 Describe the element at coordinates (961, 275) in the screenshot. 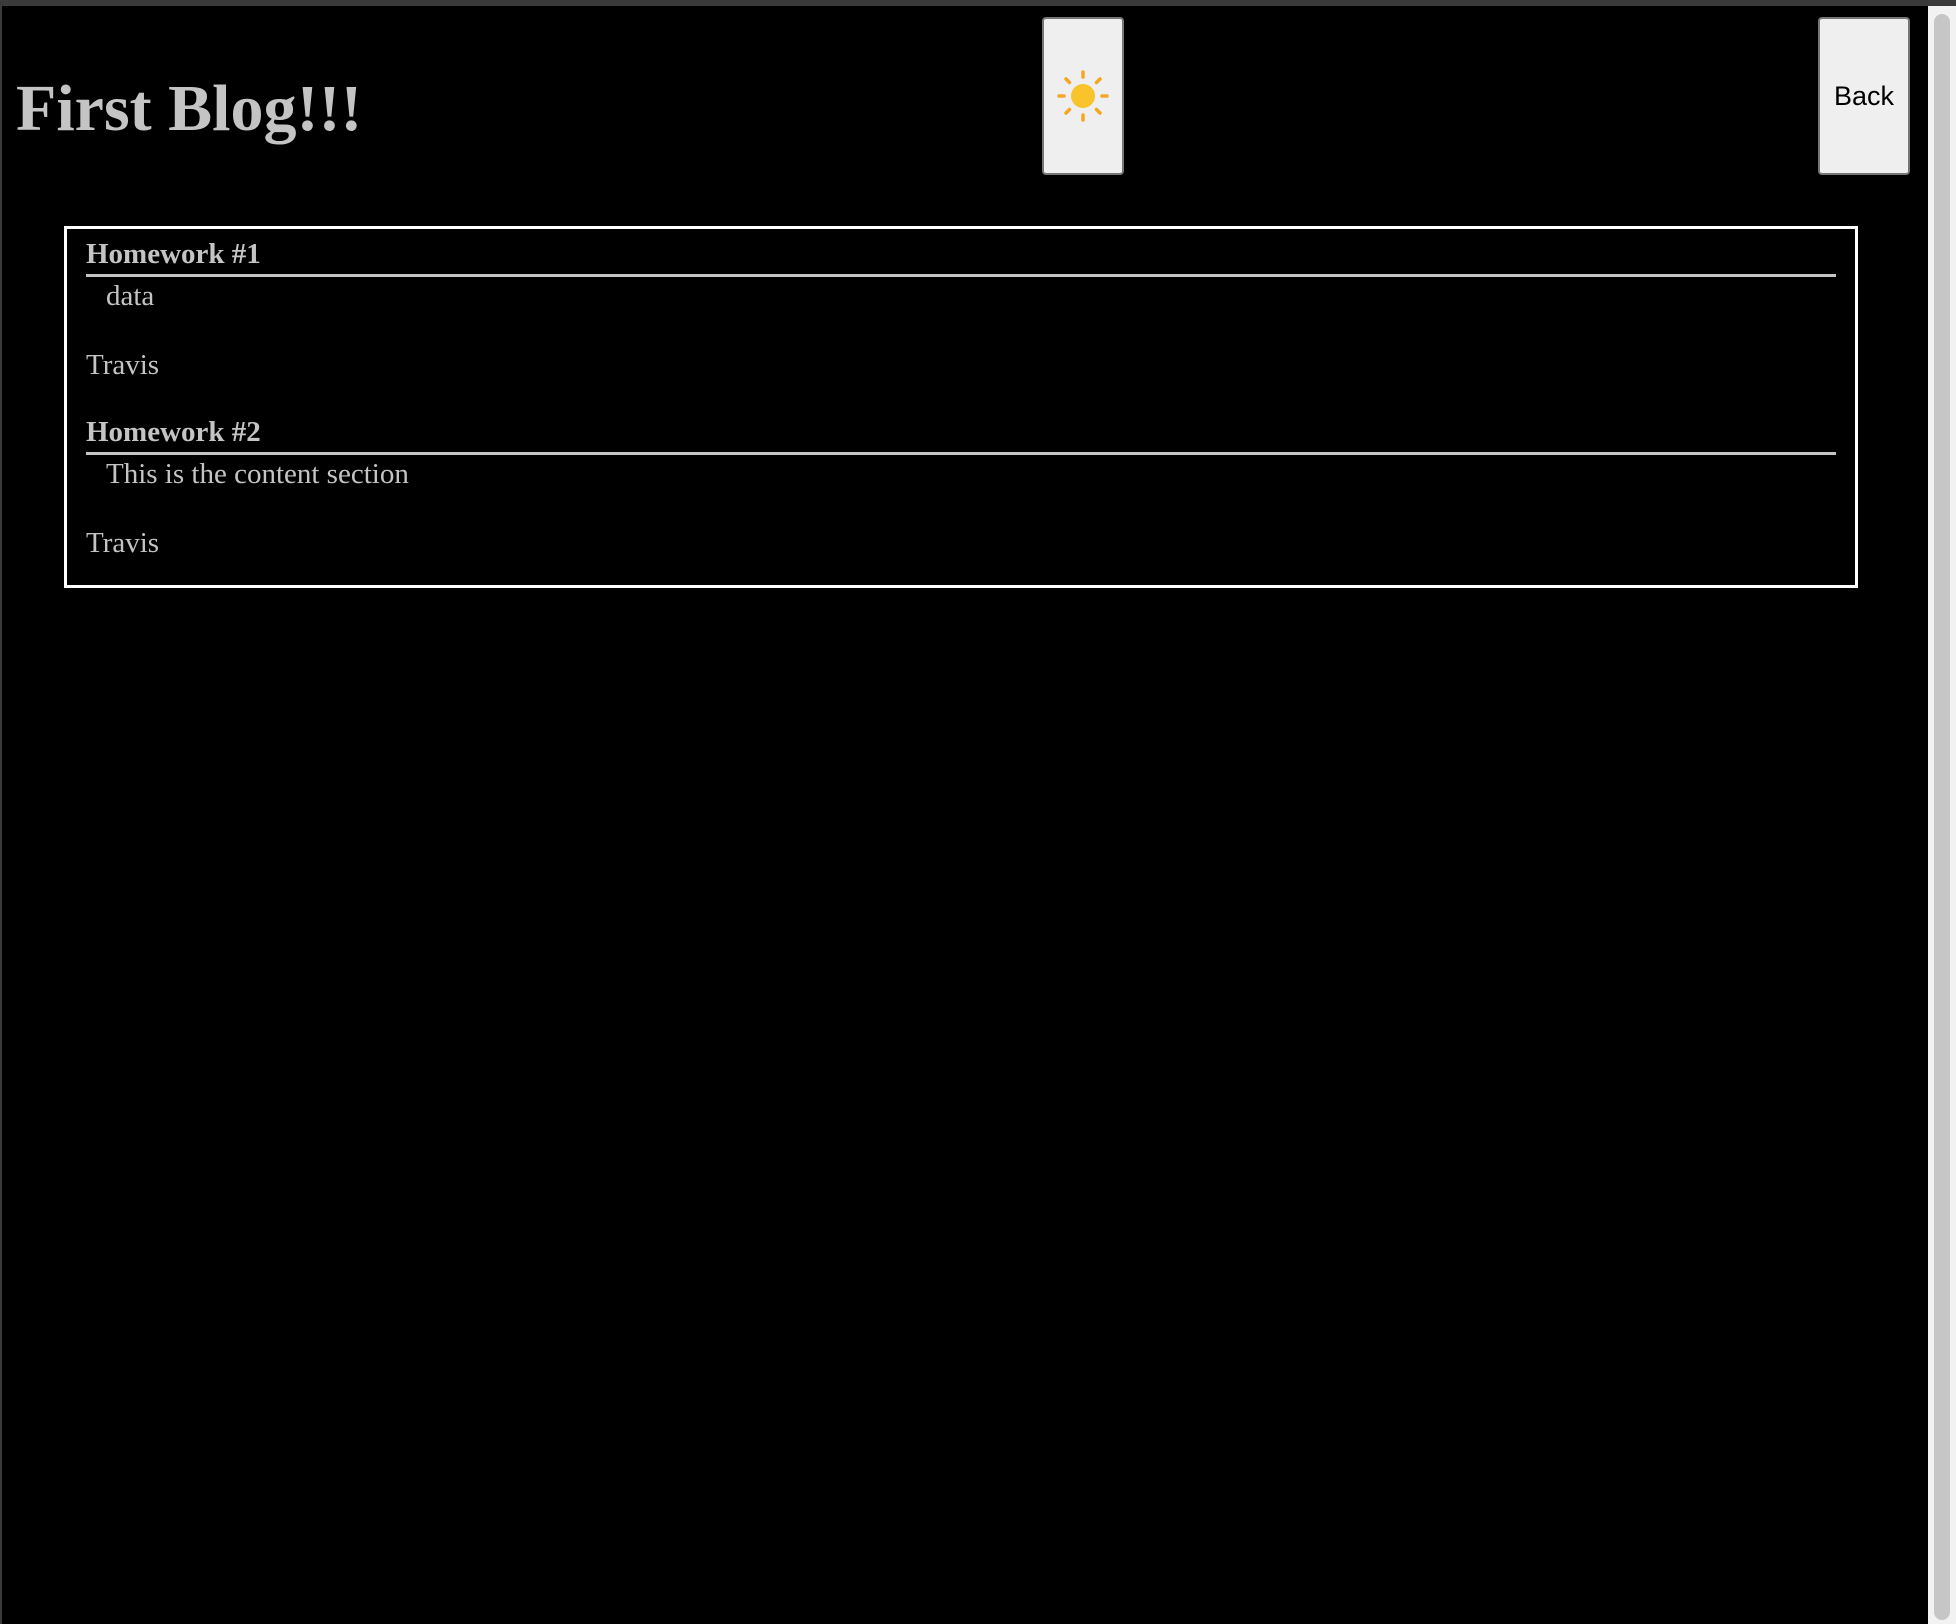

I see `post-divider` at that location.